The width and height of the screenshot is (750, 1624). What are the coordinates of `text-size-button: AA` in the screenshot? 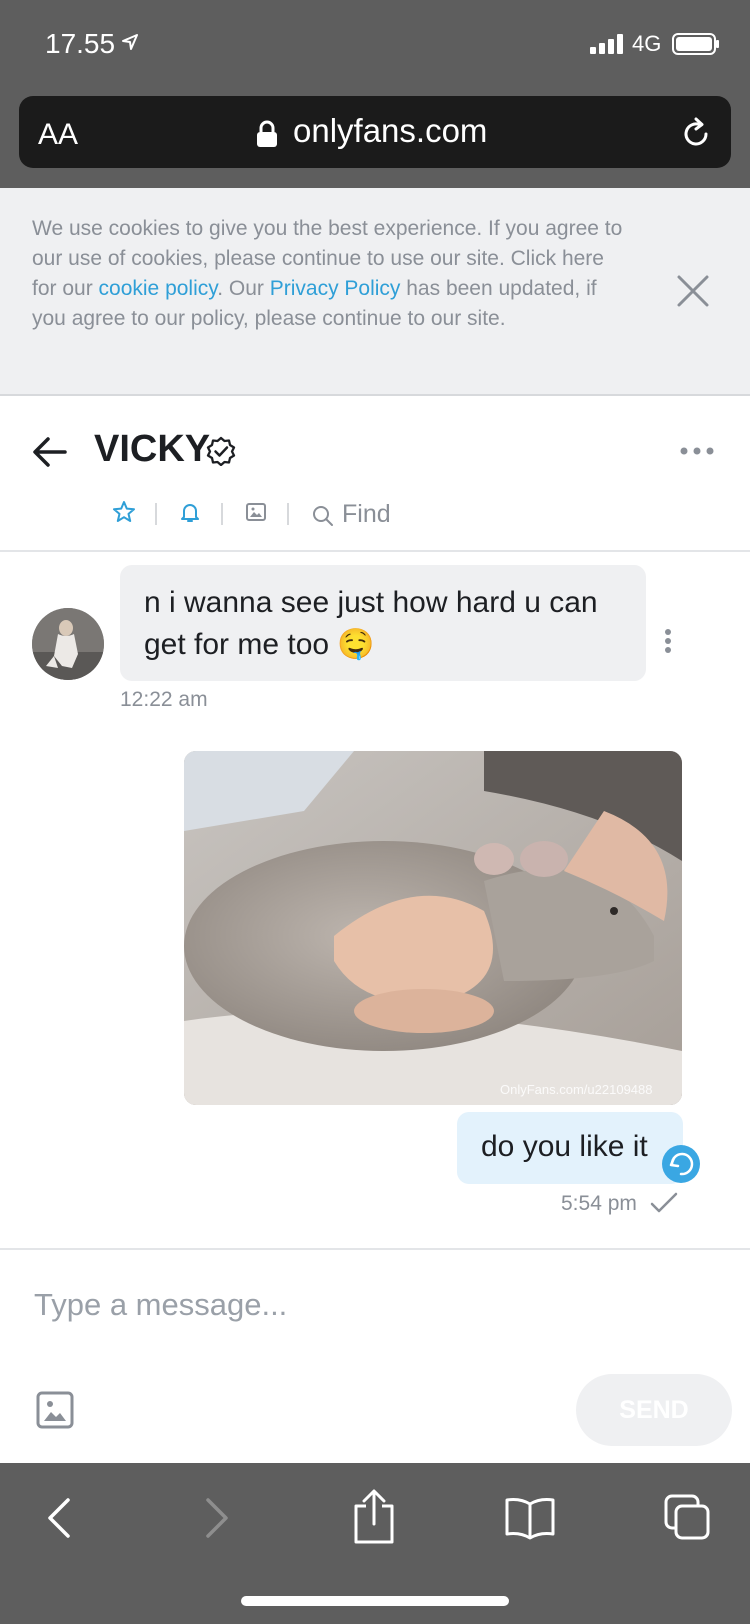 It's located at (58, 135).